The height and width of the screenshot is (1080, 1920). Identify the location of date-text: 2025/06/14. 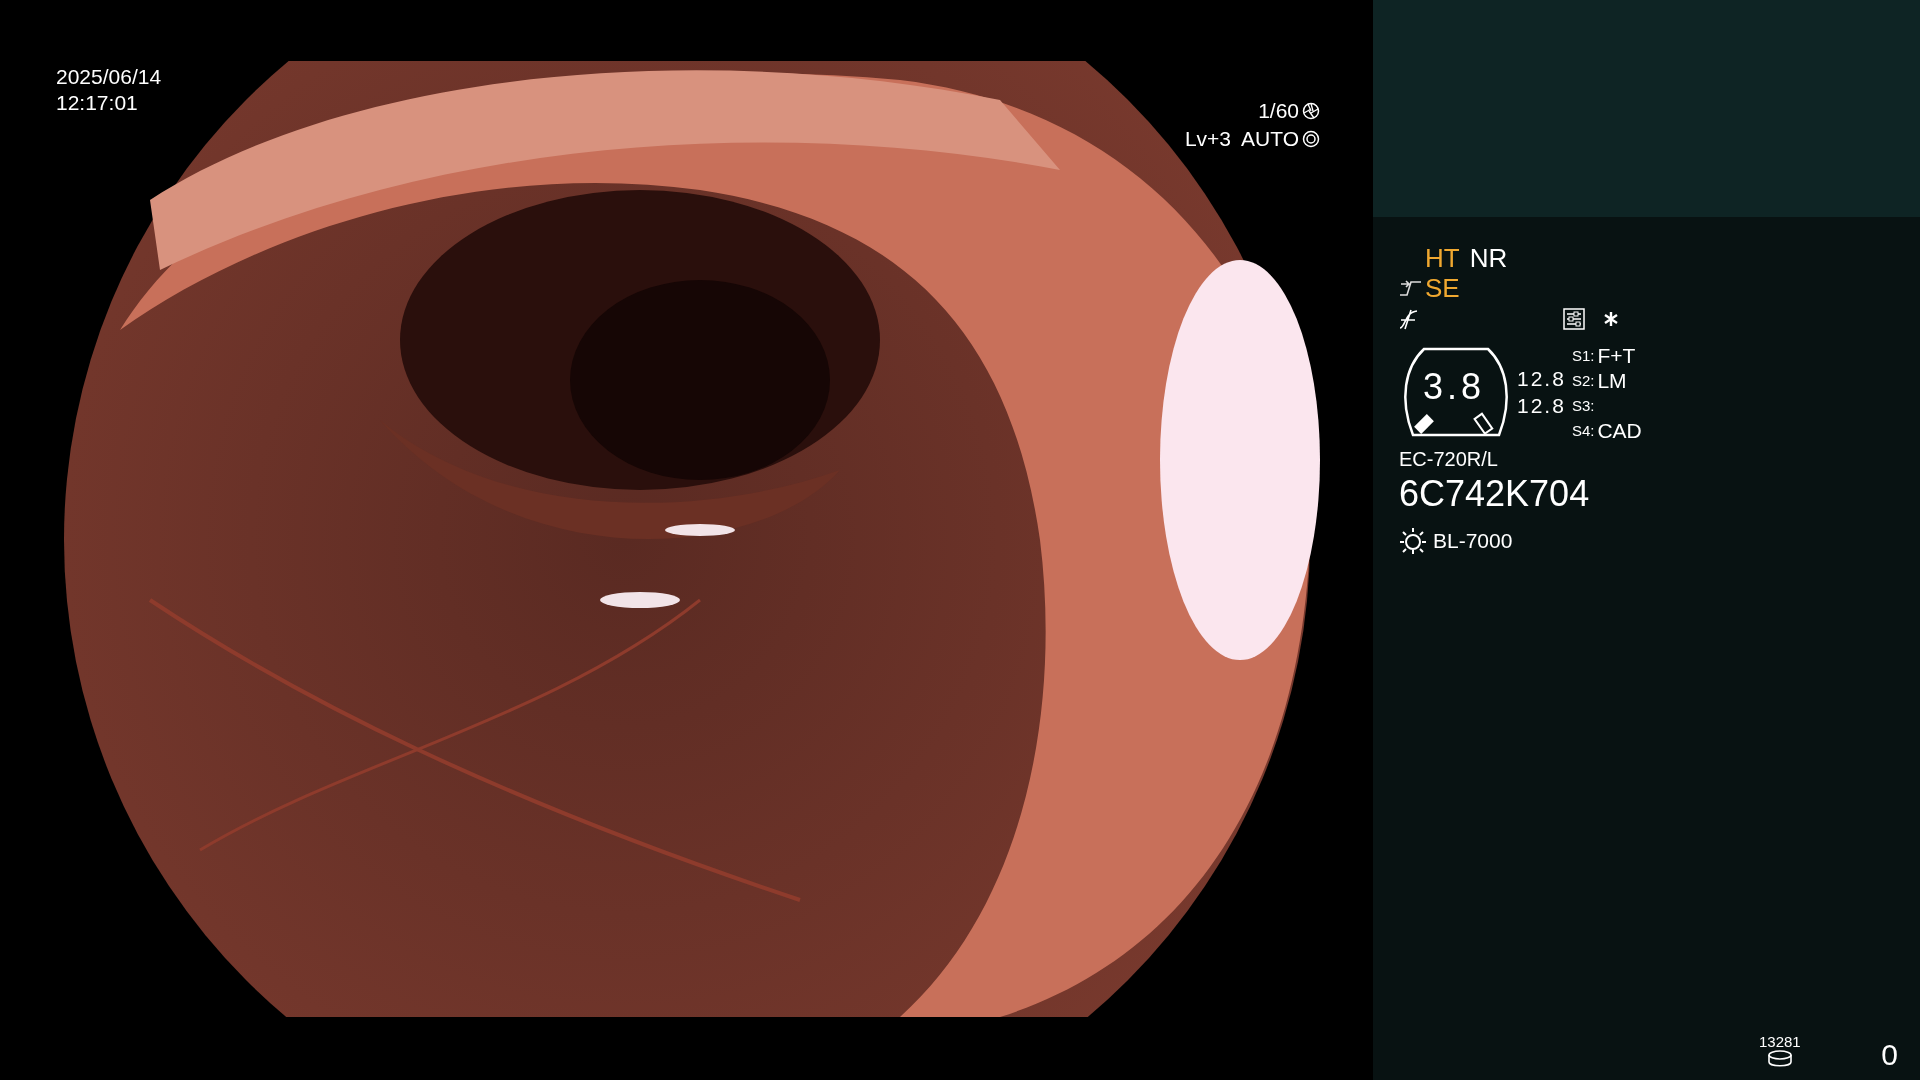
(109, 77).